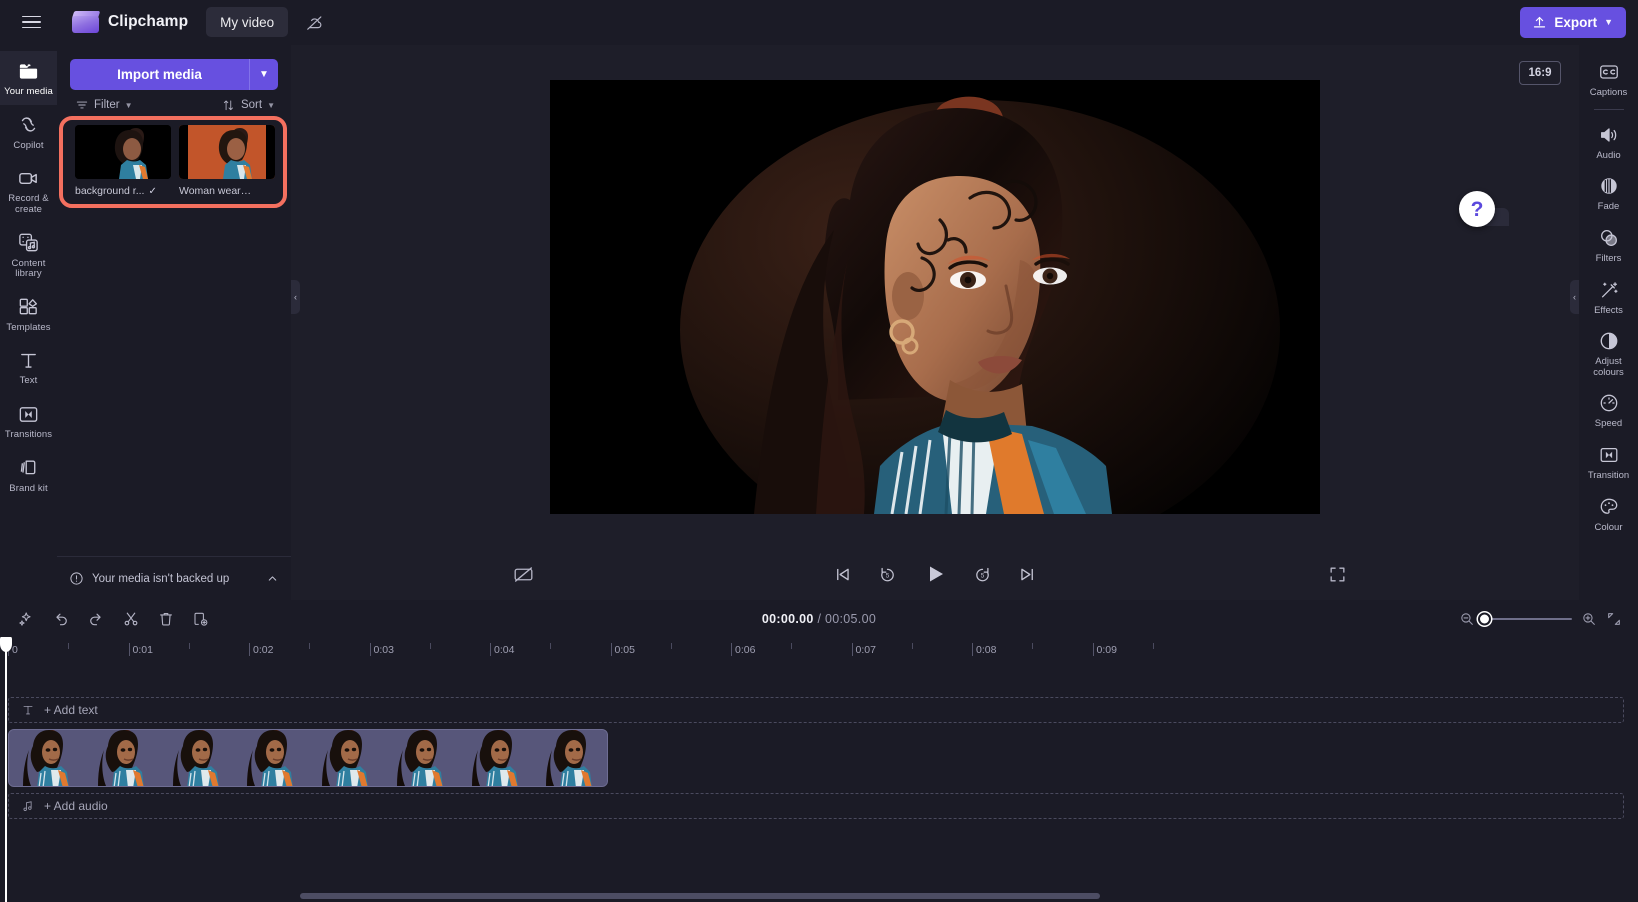 The height and width of the screenshot is (902, 1638). I want to click on collapse-left-panel-handle: ‹, so click(295, 296).